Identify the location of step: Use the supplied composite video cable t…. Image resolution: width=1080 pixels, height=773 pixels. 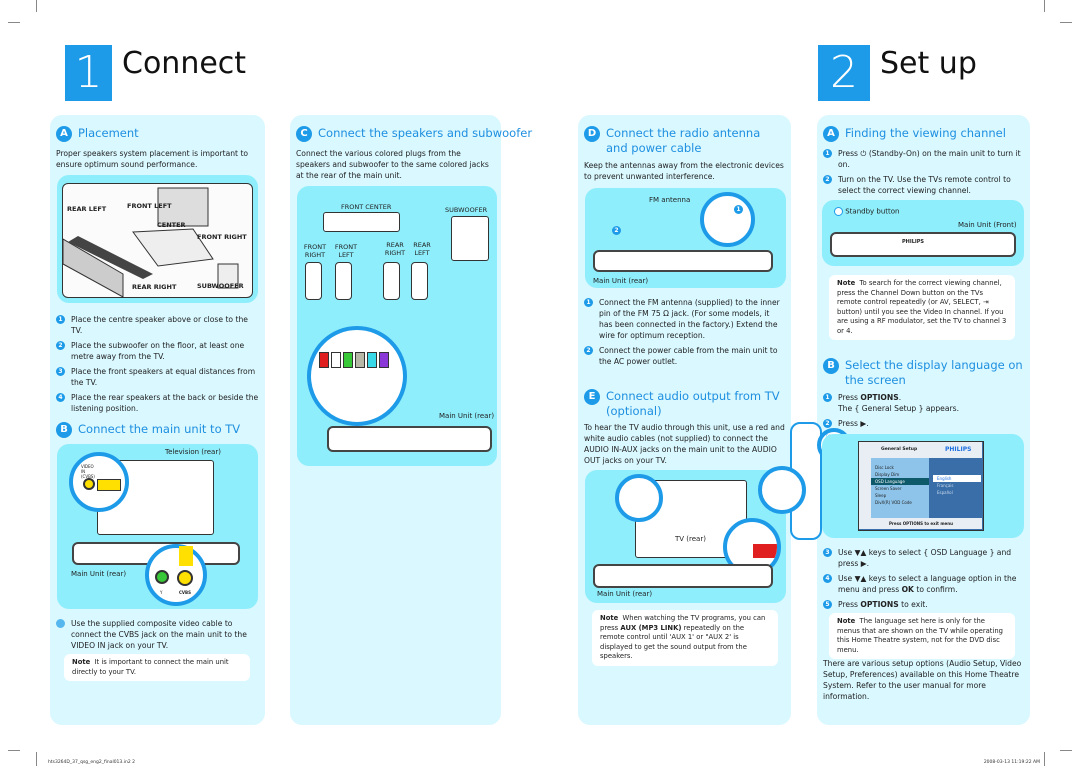
(158, 634).